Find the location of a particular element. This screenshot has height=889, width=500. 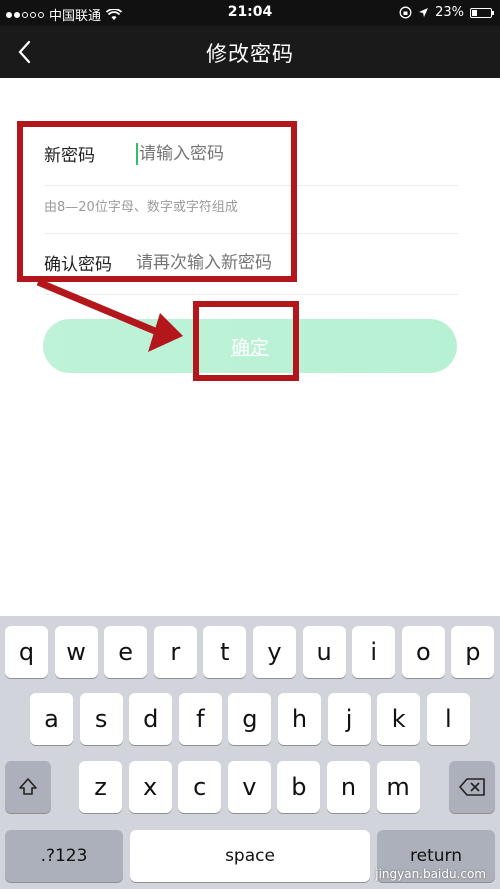

key-x: x is located at coordinates (150, 787).